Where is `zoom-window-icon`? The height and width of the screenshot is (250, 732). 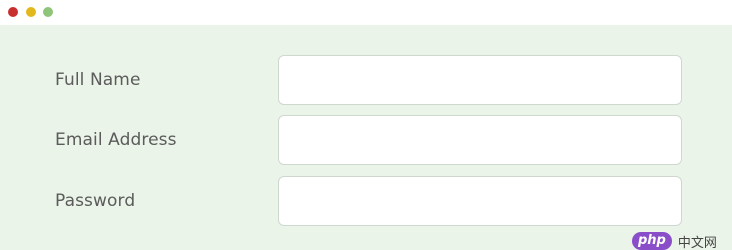 zoom-window-icon is located at coordinates (48, 12).